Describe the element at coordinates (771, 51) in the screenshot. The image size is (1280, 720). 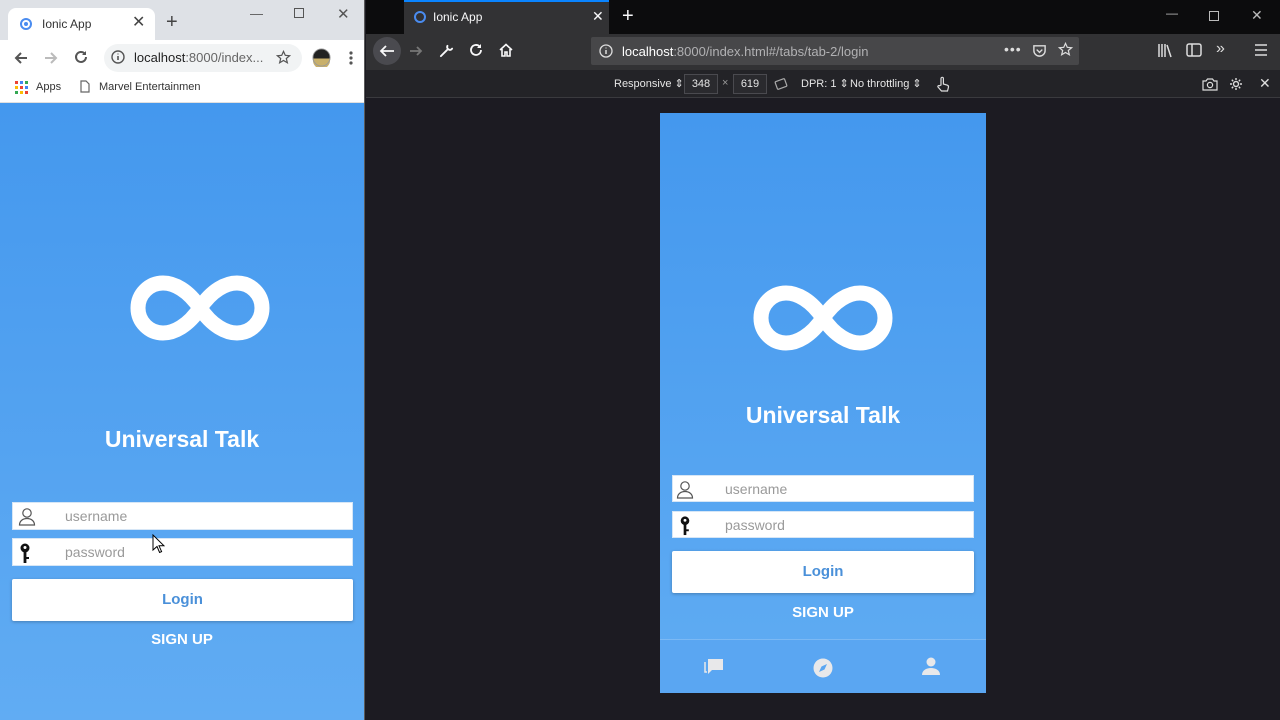
I see `url-path: :8000/index.html#/tabs/tab-2/login` at that location.